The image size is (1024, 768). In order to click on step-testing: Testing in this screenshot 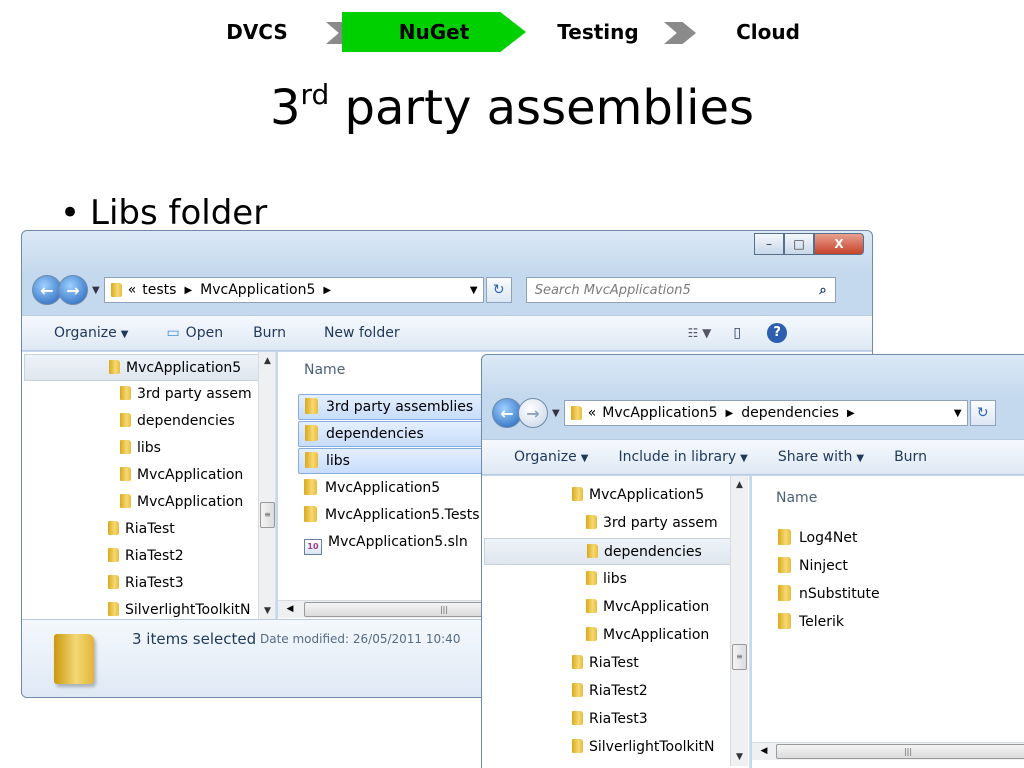, I will do `click(598, 32)`.